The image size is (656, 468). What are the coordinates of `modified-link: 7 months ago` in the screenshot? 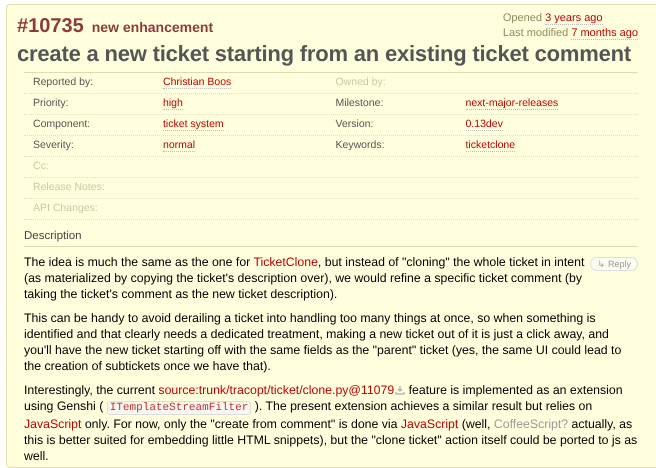 It's located at (604, 33).